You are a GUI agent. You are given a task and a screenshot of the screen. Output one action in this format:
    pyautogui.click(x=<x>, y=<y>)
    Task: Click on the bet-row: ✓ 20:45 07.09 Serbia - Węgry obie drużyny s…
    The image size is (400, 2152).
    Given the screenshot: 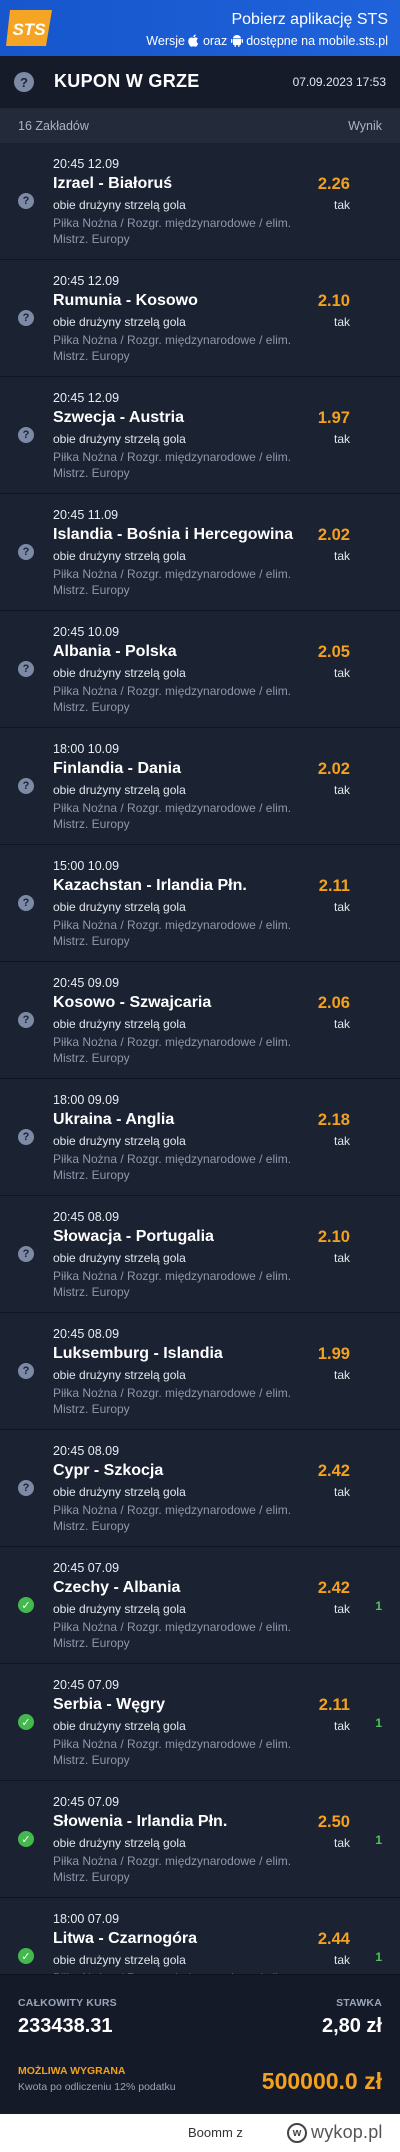 What is the action you would take?
    pyautogui.click(x=200, y=1722)
    